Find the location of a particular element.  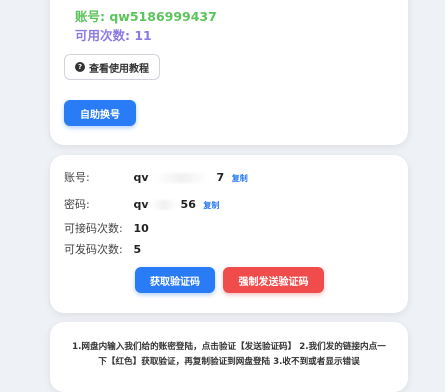

force-send-code-button: 强制发送验证码 is located at coordinates (273, 280).